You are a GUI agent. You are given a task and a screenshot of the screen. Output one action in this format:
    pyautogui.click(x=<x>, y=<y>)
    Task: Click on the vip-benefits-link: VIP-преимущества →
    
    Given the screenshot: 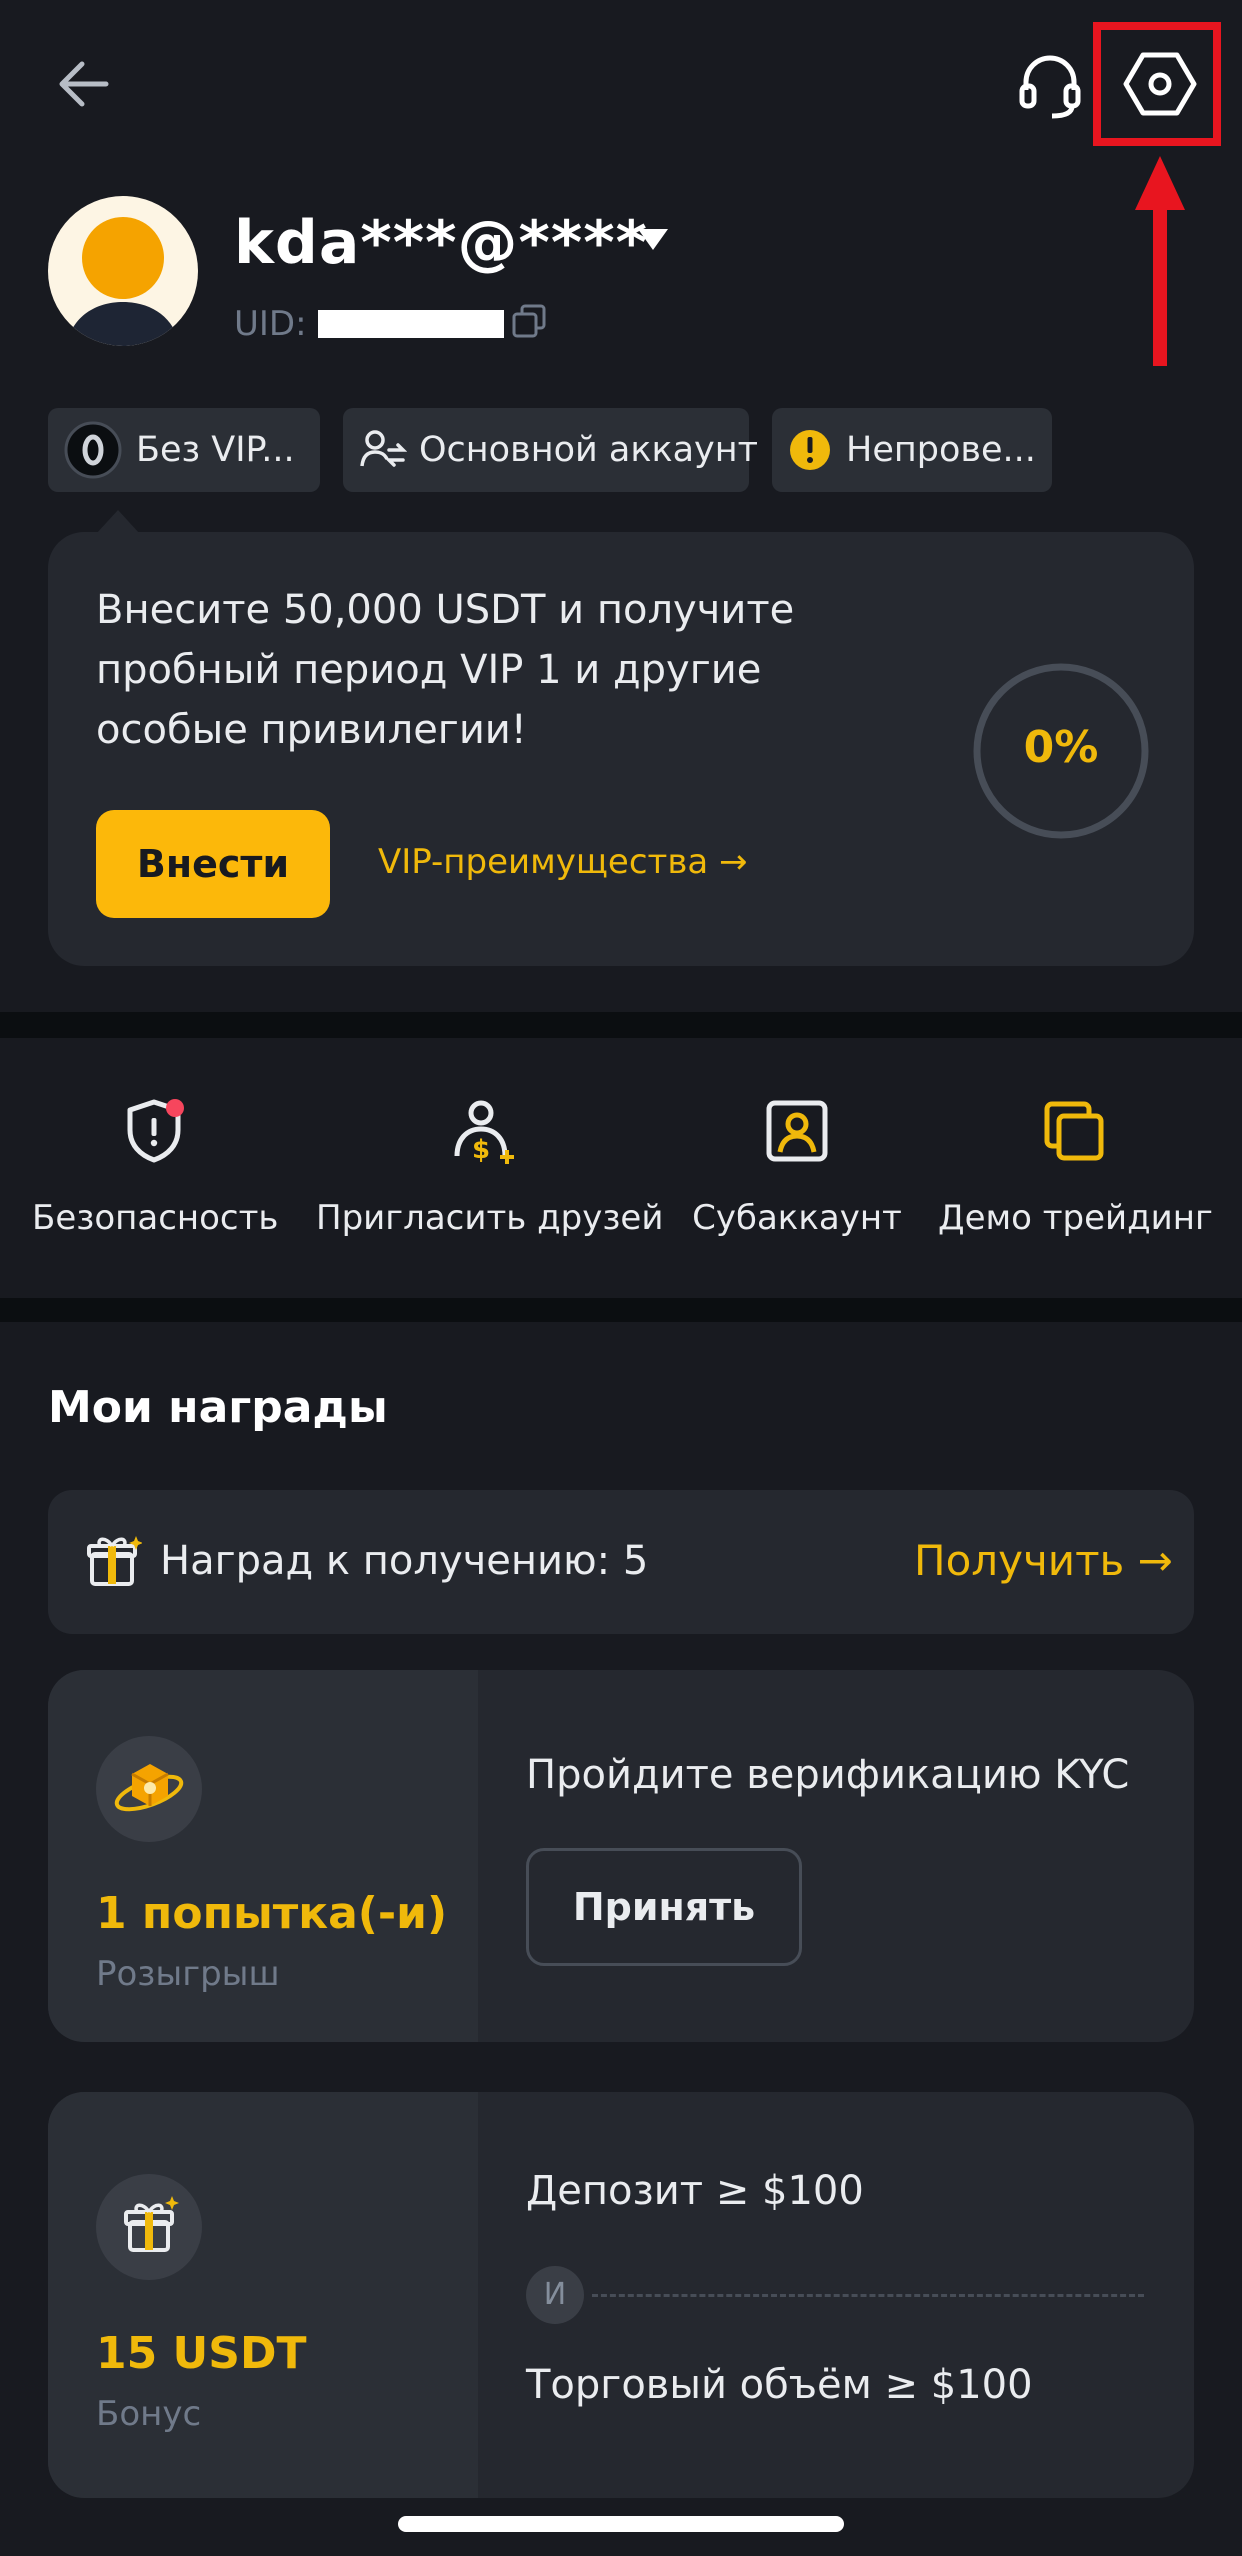 What is the action you would take?
    pyautogui.click(x=563, y=862)
    